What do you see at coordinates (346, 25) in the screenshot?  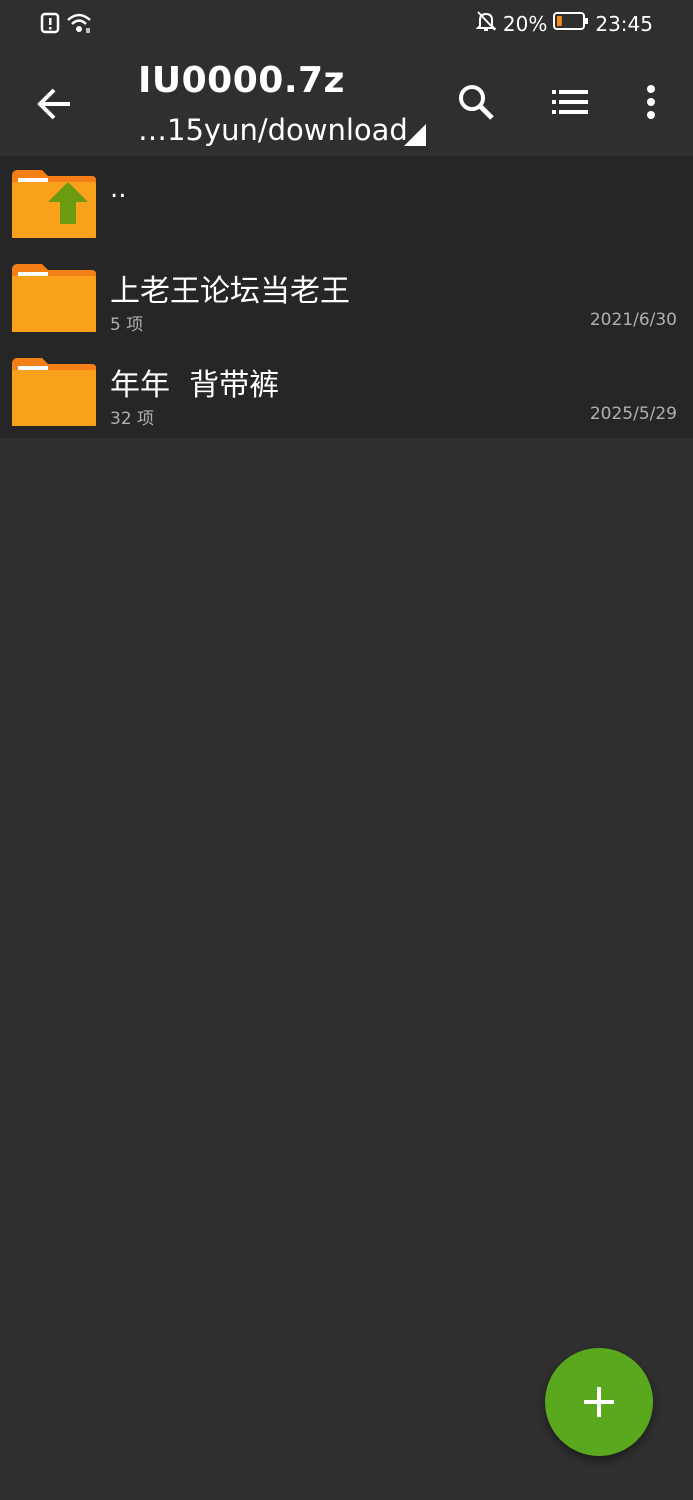 I see `status-bar: 20% 23:45` at bounding box center [346, 25].